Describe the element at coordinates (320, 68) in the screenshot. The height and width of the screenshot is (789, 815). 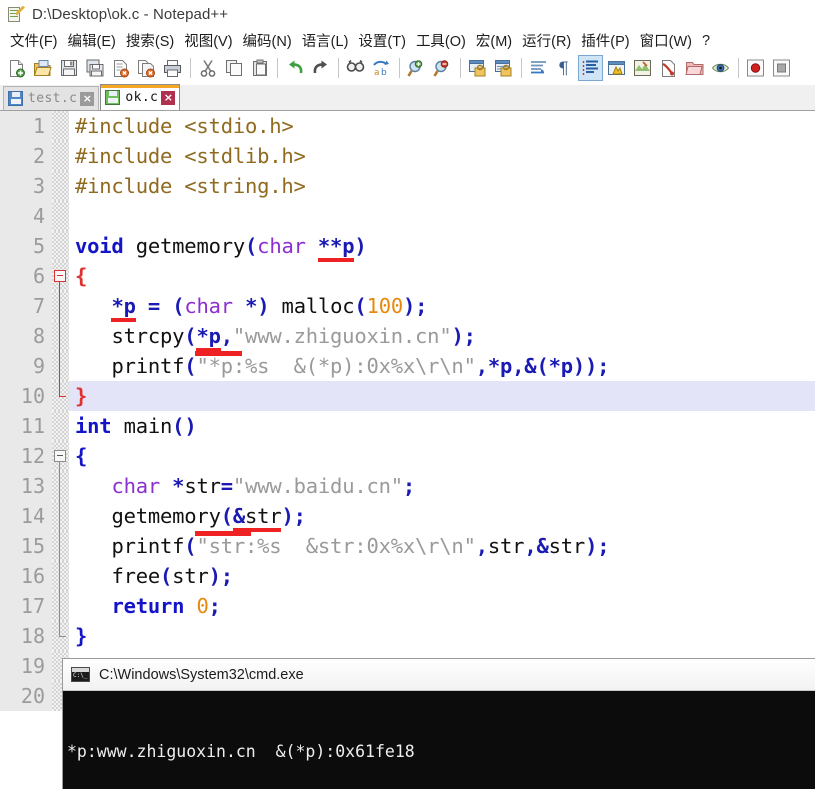
I see `redo-icon` at that location.